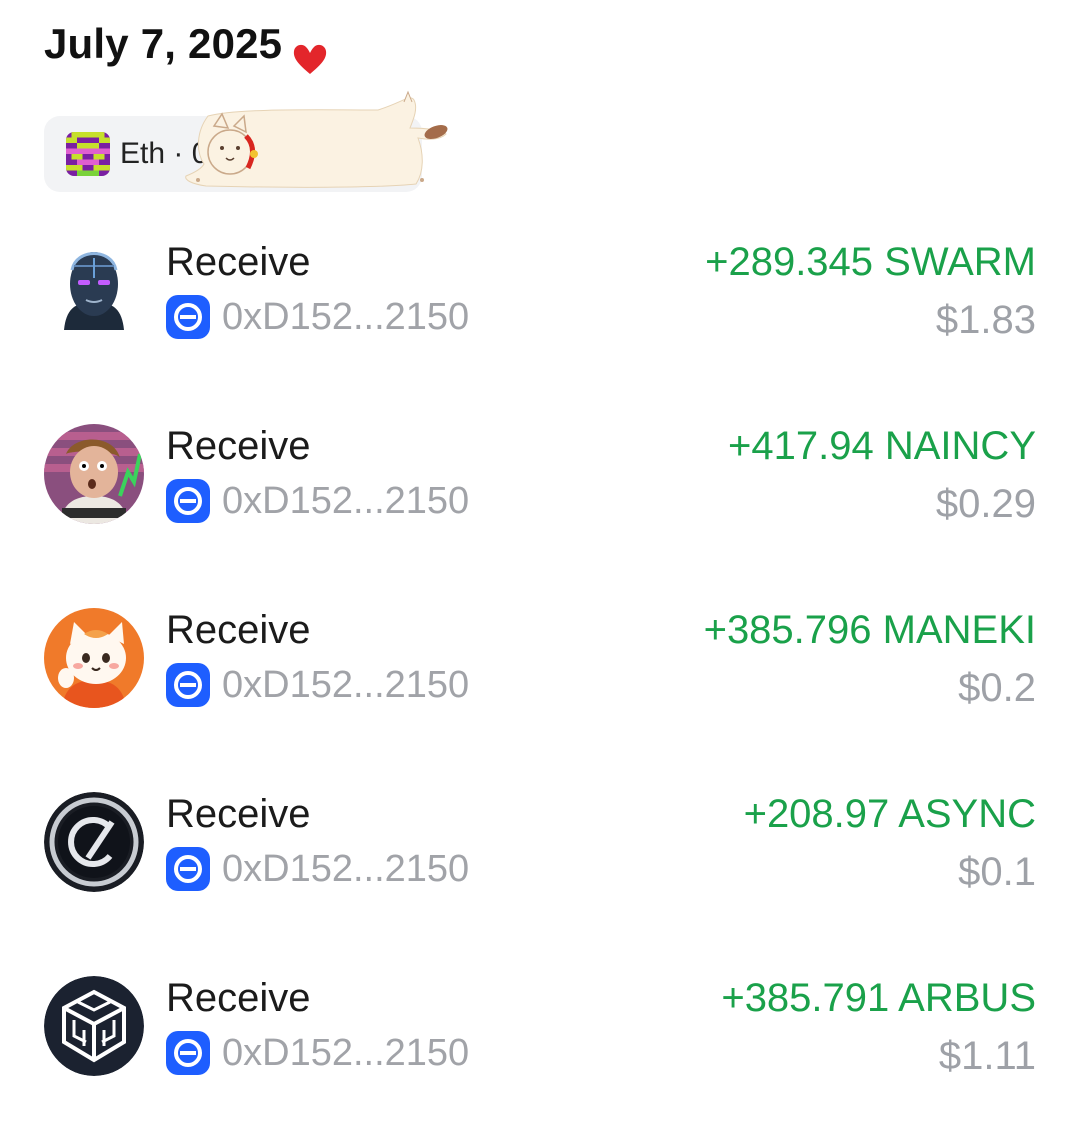 This screenshot has height=1124, width=1076. I want to click on usd-value: $0.29, so click(985, 504).